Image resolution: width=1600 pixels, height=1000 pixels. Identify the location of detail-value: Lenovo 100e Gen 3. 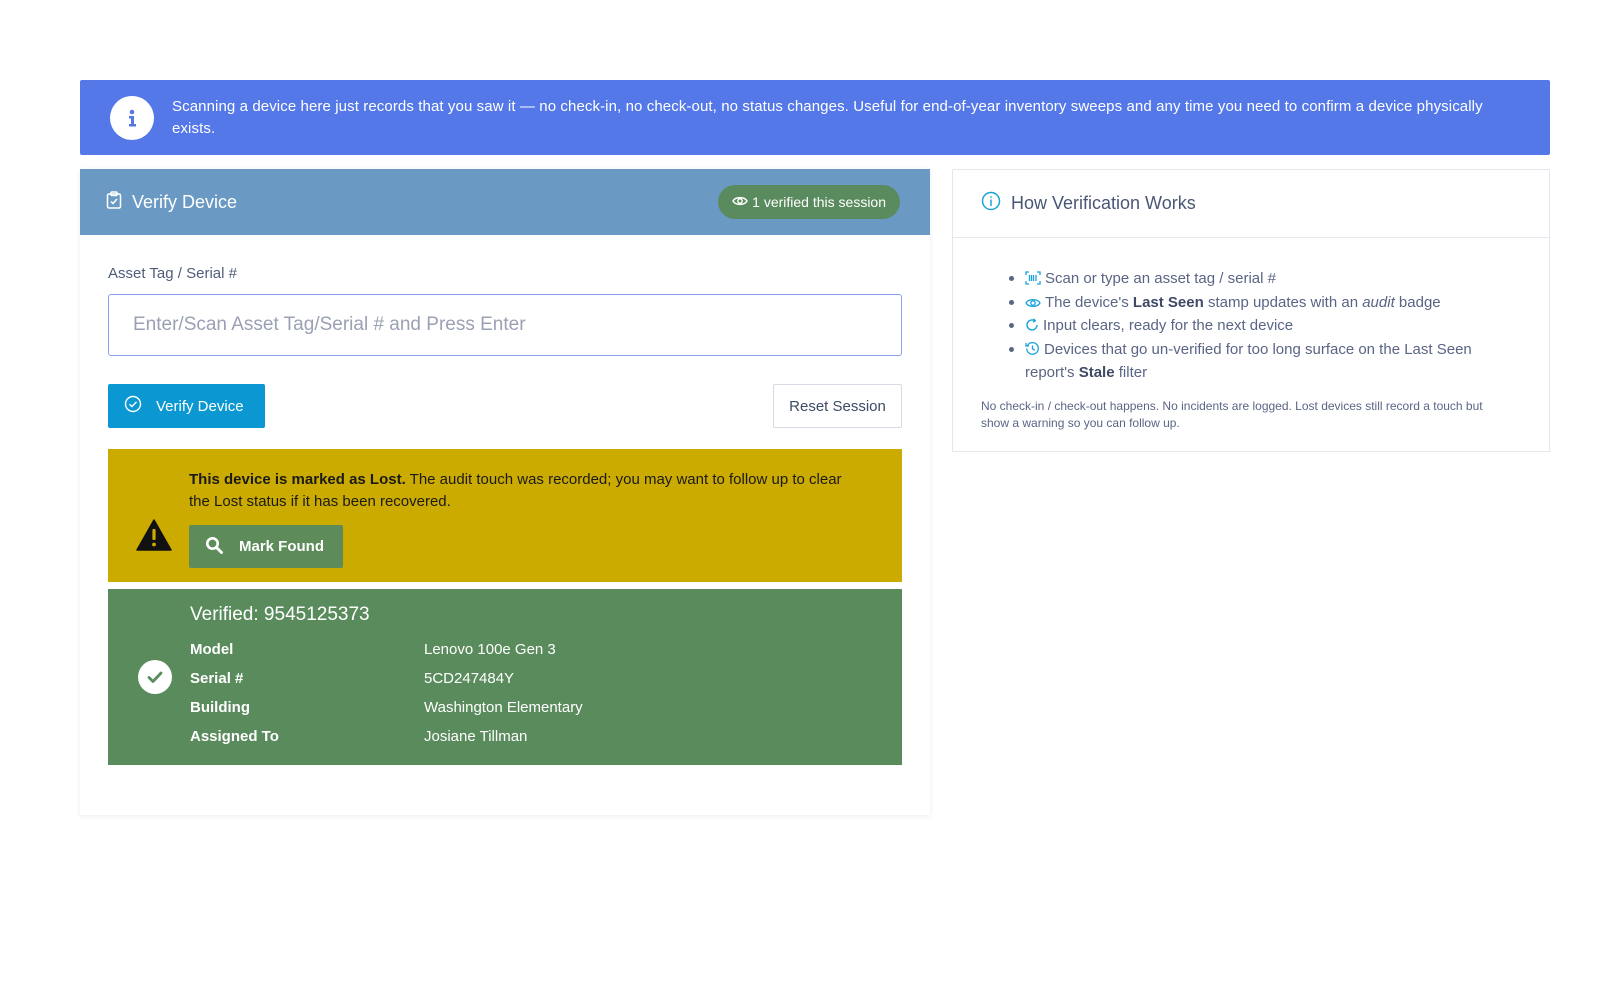
(490, 649).